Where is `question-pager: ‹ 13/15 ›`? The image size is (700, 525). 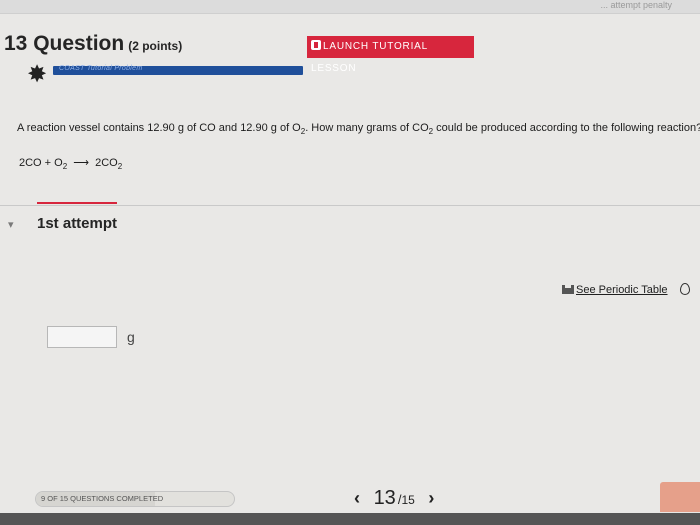
question-pager: ‹ 13/15 › is located at coordinates (394, 498).